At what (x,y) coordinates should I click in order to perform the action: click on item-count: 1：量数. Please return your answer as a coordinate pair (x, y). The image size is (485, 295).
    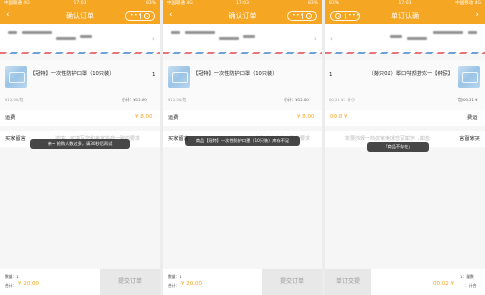
    Looking at the image, I should click on (467, 276).